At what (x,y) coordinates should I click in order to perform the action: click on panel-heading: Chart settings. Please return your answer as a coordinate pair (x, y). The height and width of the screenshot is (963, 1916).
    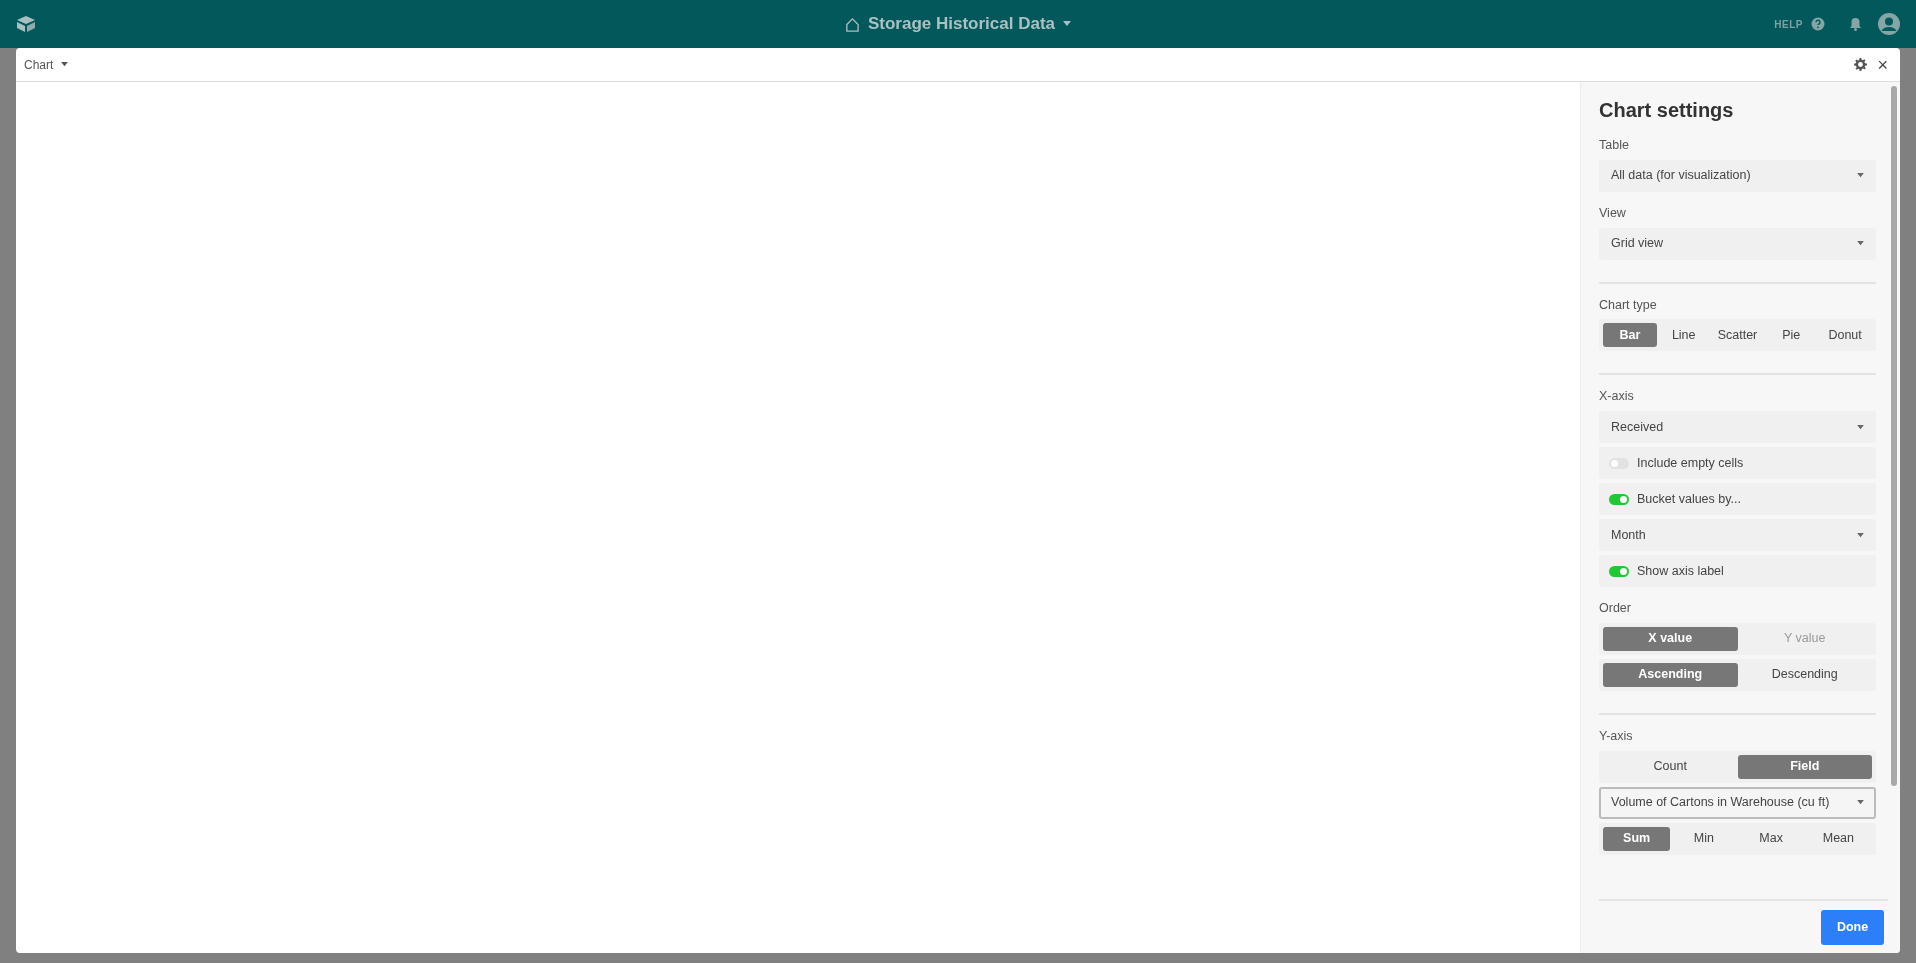
    Looking at the image, I should click on (1667, 110).